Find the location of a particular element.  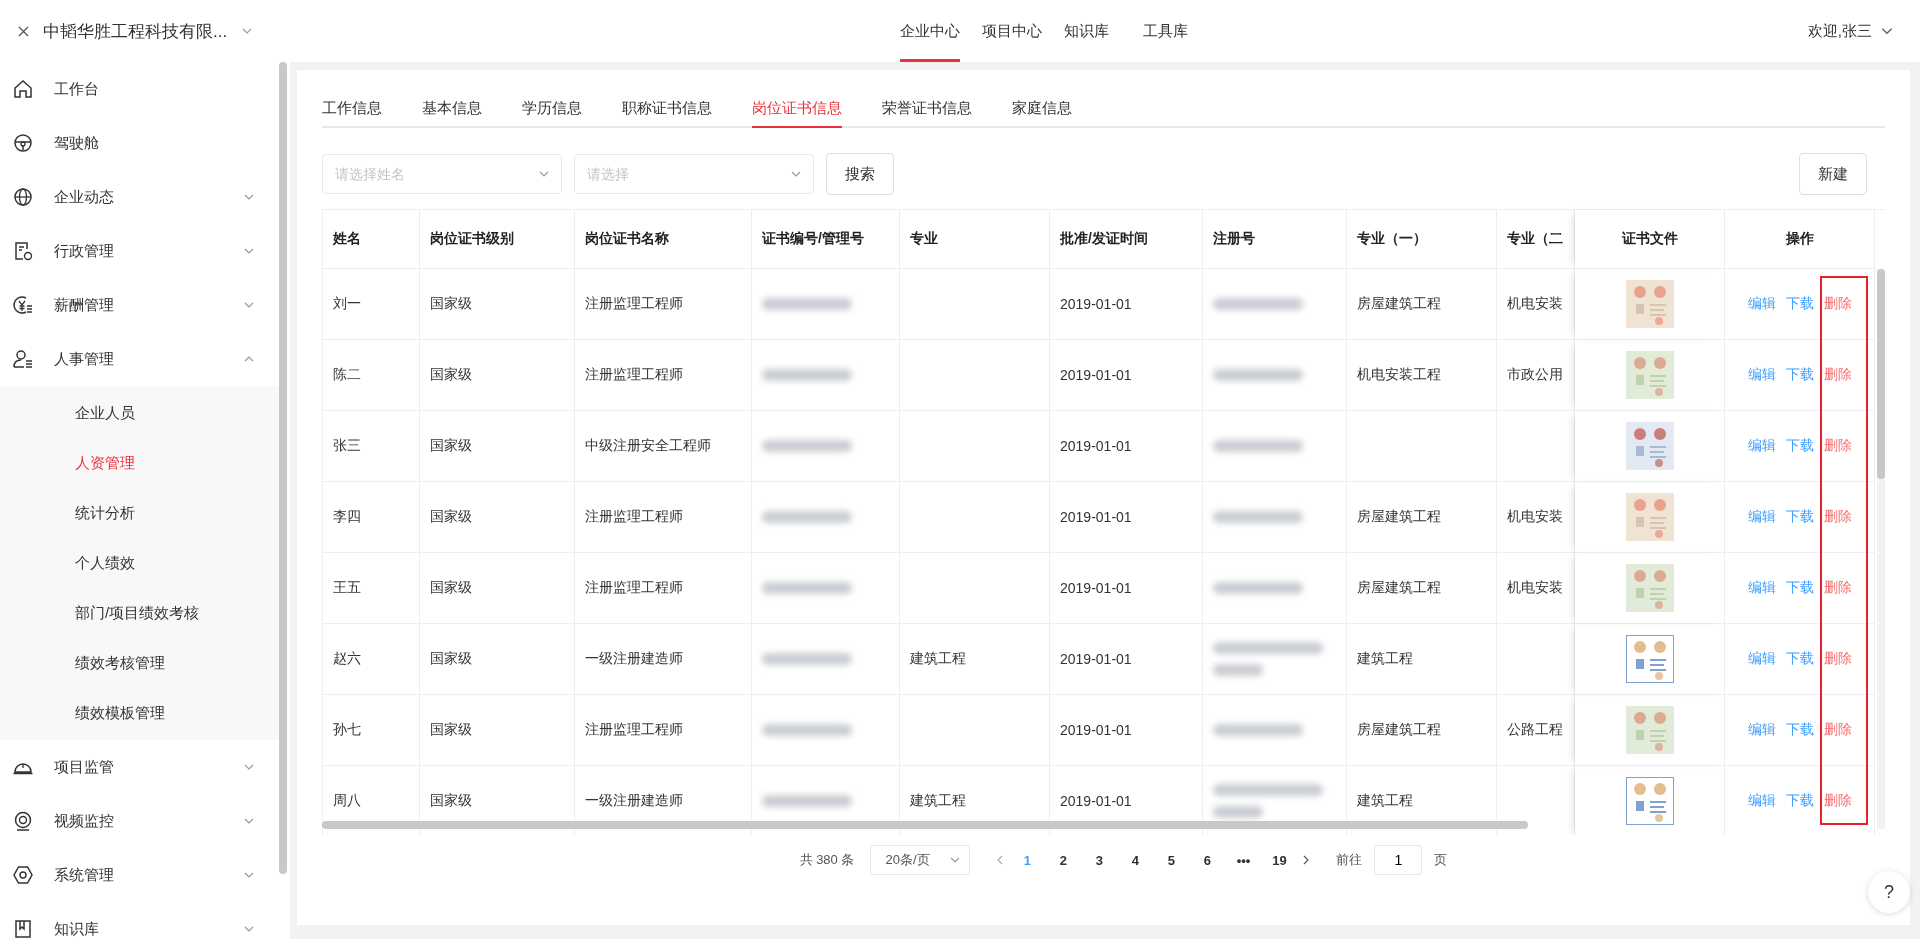

sidebar-item: 项目监管 is located at coordinates (139, 767).